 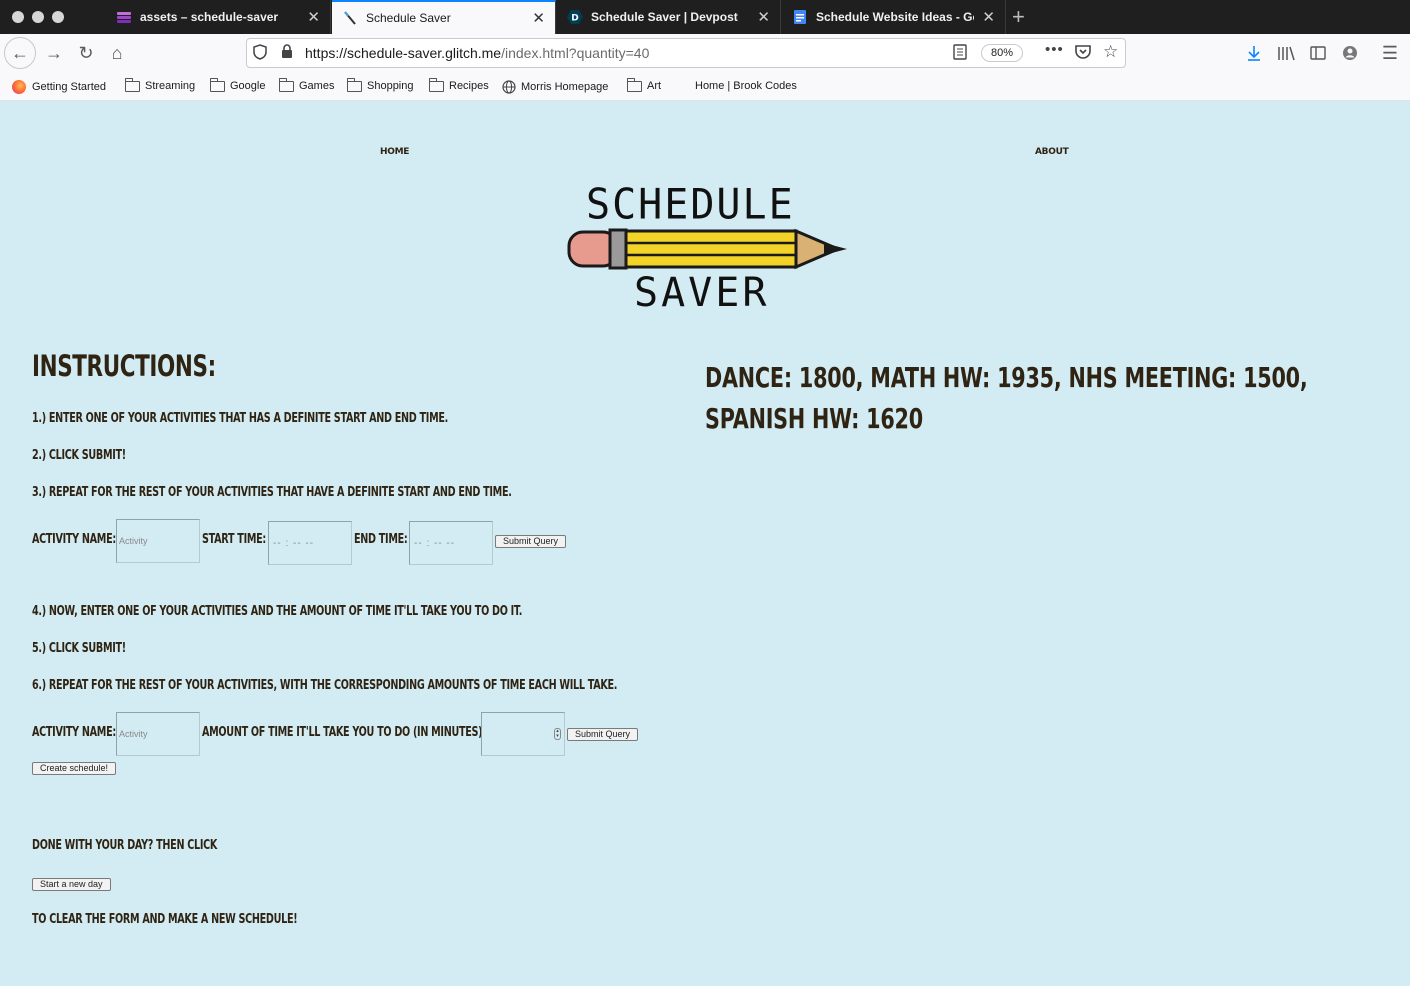 I want to click on bookmark-getting-started: Getting Started, so click(x=59, y=87).